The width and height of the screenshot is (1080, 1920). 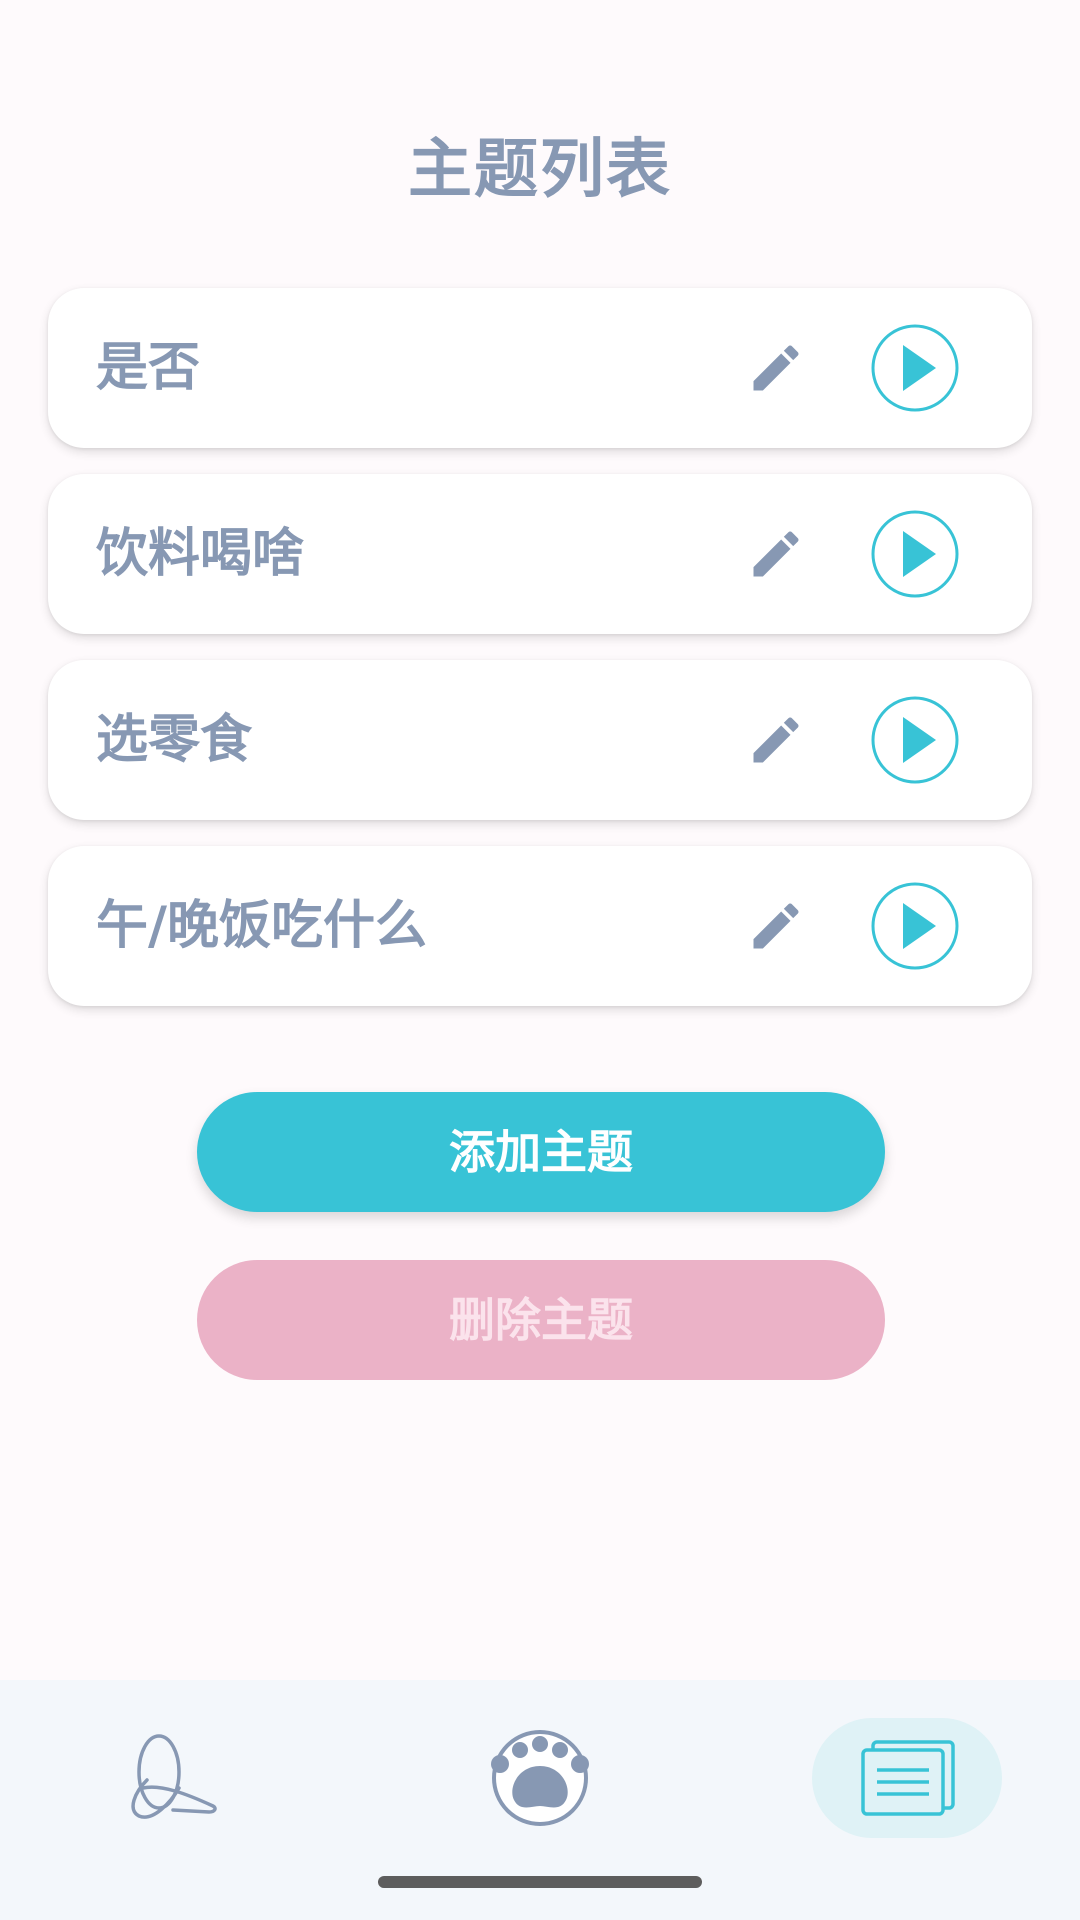 What do you see at coordinates (200, 554) in the screenshot?
I see `topic-name: 饮料喝啥` at bounding box center [200, 554].